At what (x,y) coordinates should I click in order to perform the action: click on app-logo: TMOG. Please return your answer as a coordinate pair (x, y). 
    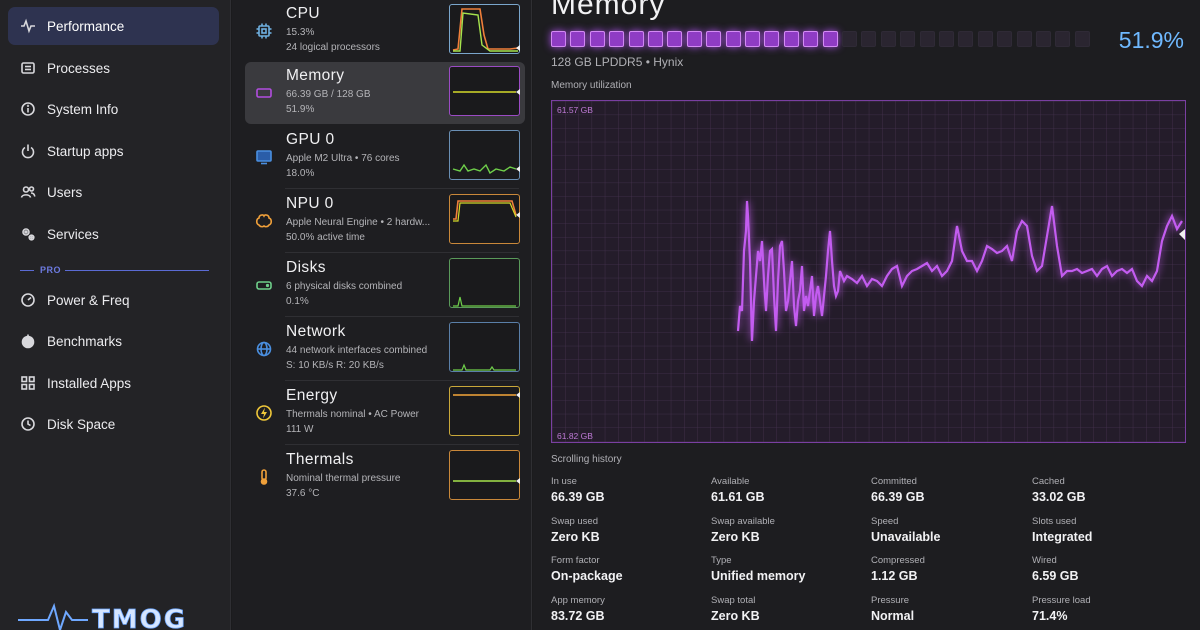
    Looking at the image, I should click on (102, 616).